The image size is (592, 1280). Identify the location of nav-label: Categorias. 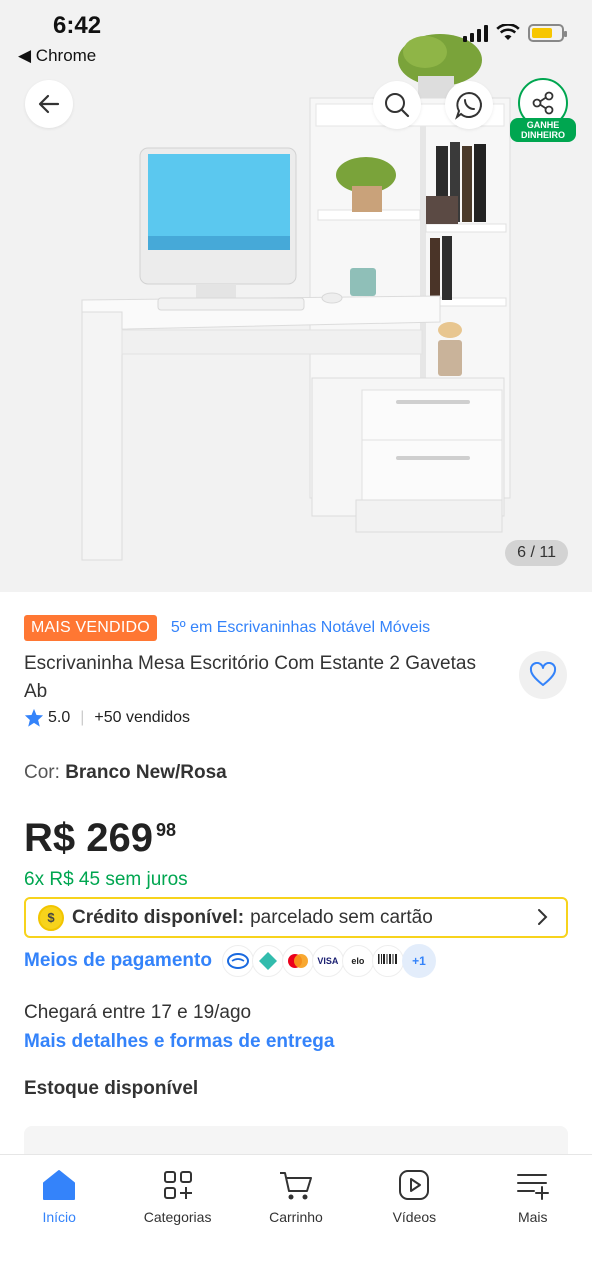
(177, 1217).